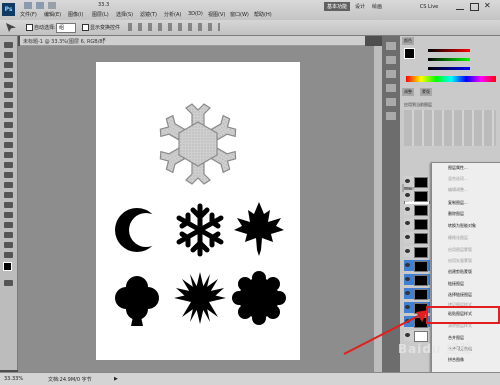 Image resolution: width=500 pixels, height=385 pixels. I want to click on character-panel-icon, so click(391, 102).